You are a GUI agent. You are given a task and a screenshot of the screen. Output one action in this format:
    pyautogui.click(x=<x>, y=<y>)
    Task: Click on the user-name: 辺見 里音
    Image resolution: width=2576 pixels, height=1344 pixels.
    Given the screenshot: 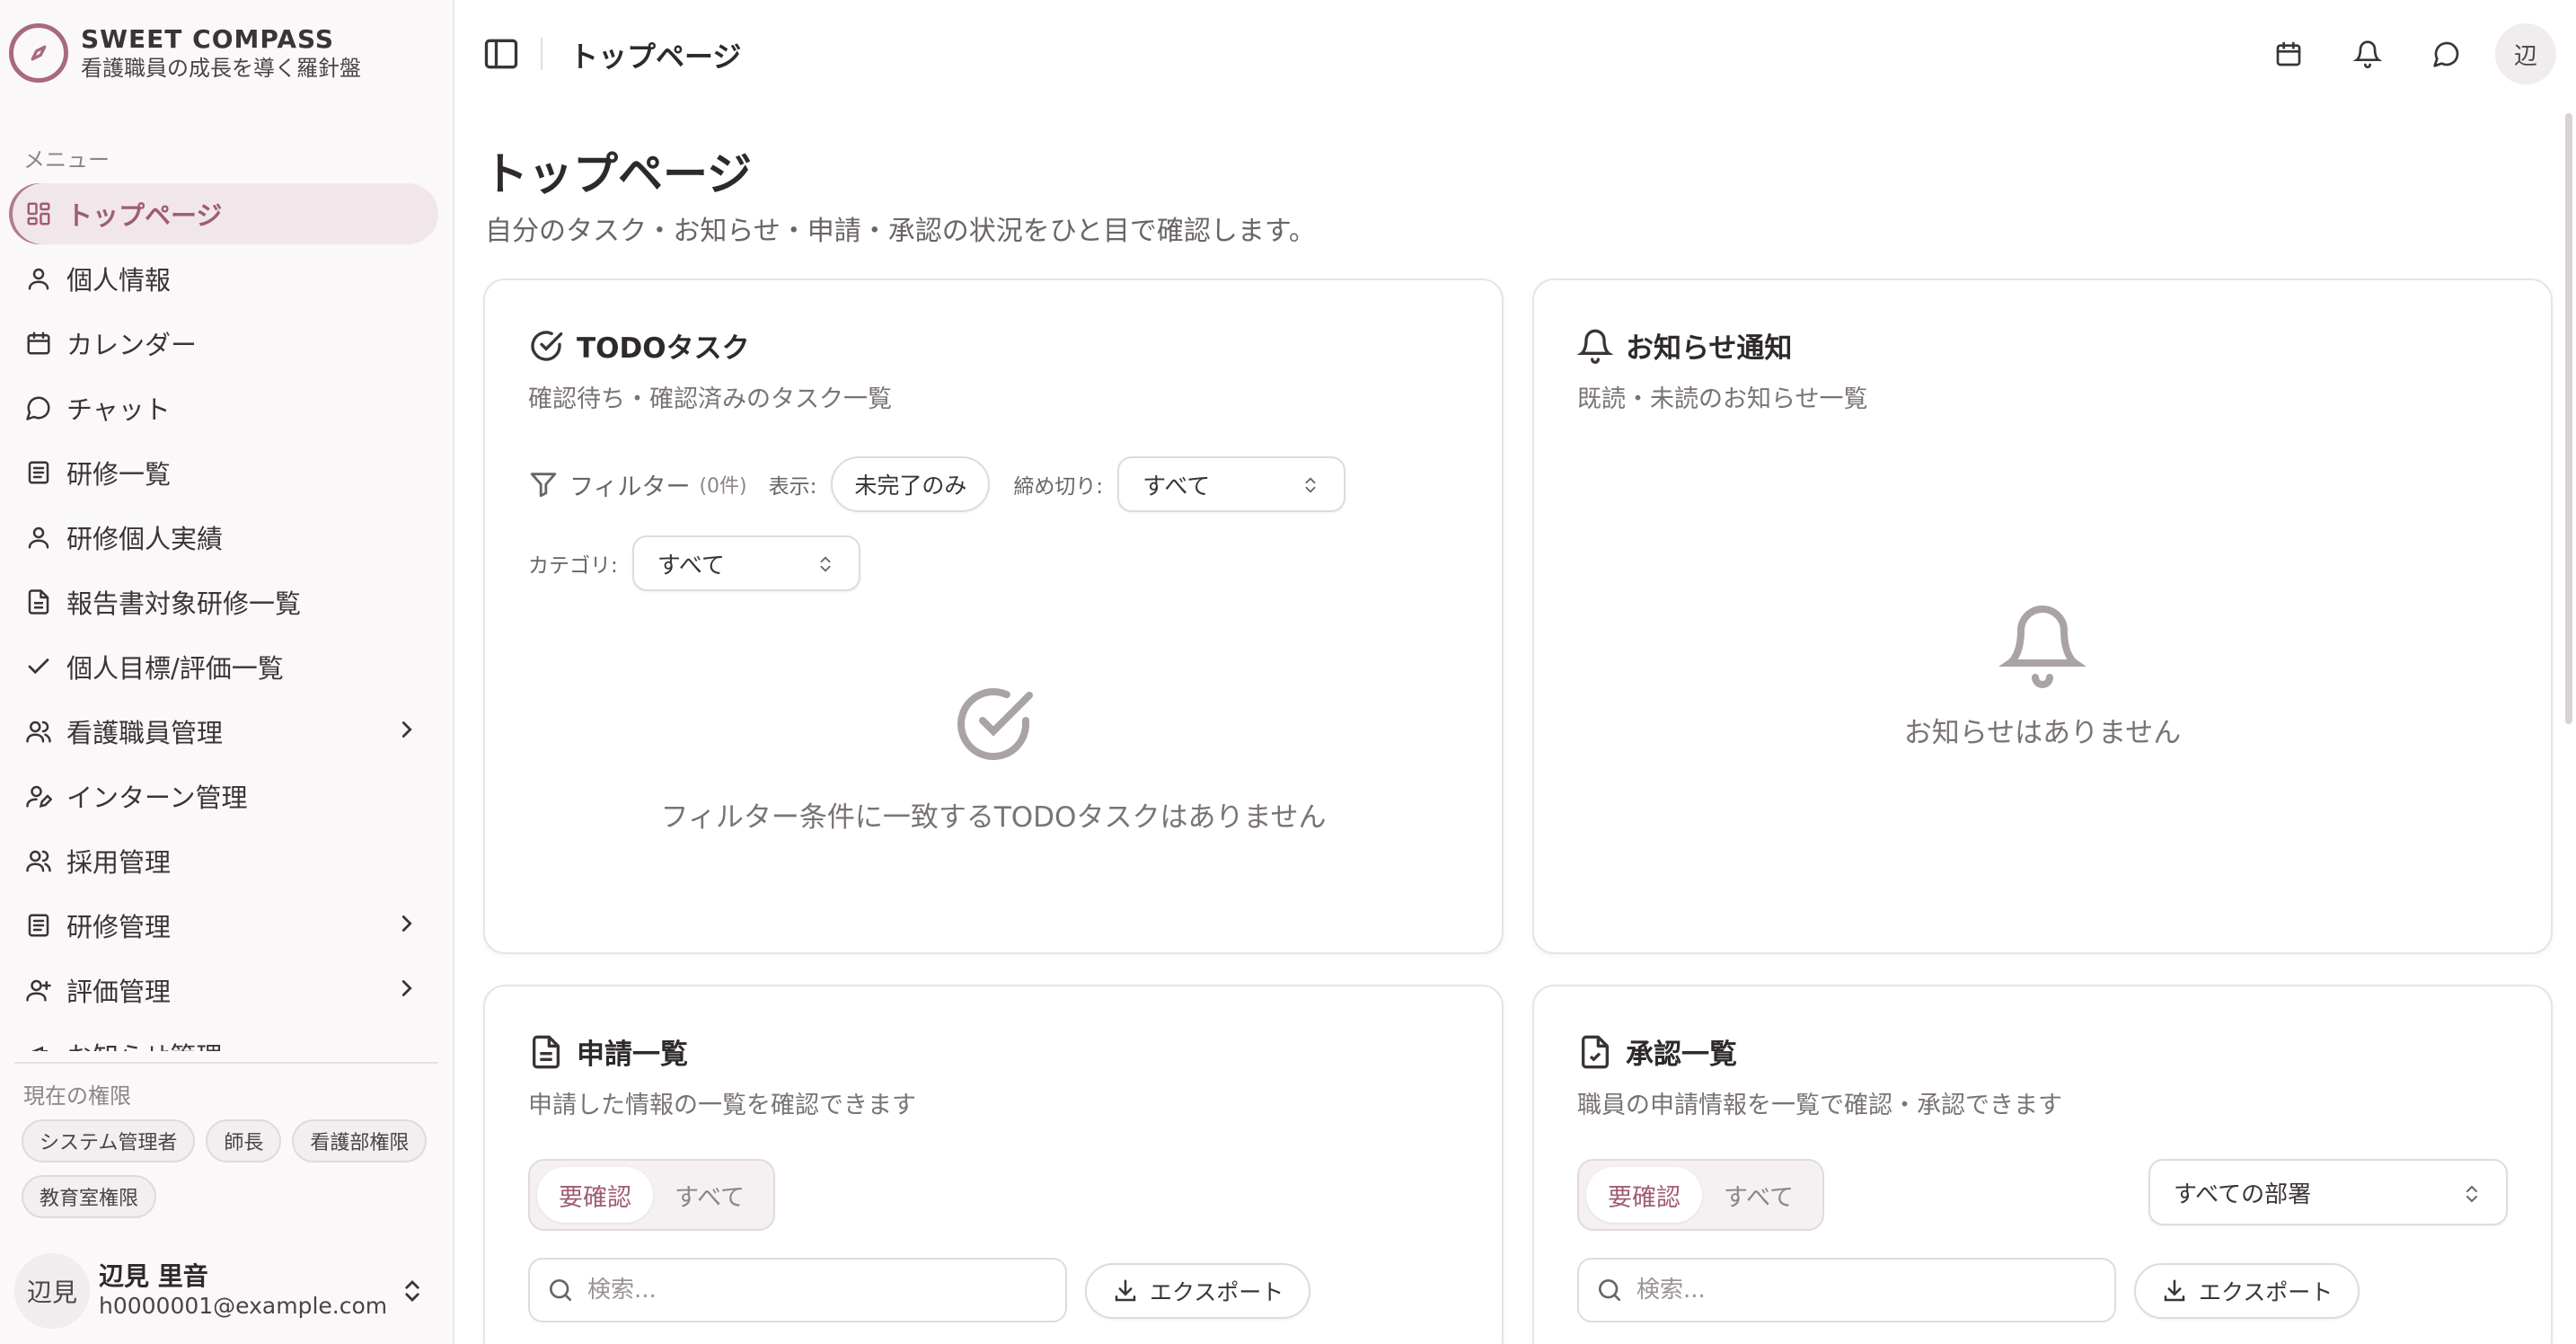 What is the action you would take?
    pyautogui.click(x=153, y=1276)
    